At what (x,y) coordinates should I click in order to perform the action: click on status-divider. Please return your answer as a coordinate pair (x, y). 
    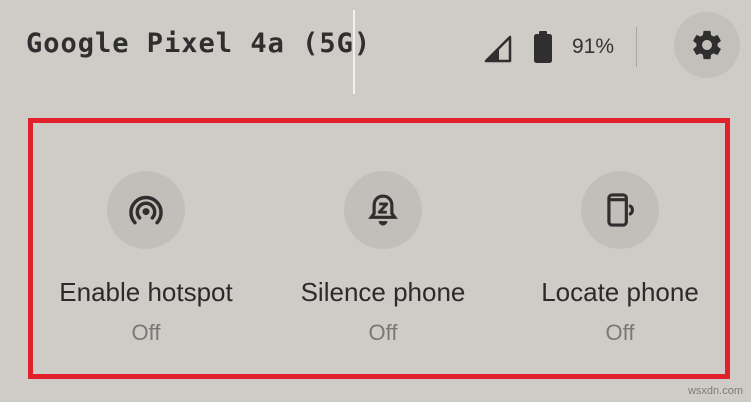
    Looking at the image, I should click on (636, 47).